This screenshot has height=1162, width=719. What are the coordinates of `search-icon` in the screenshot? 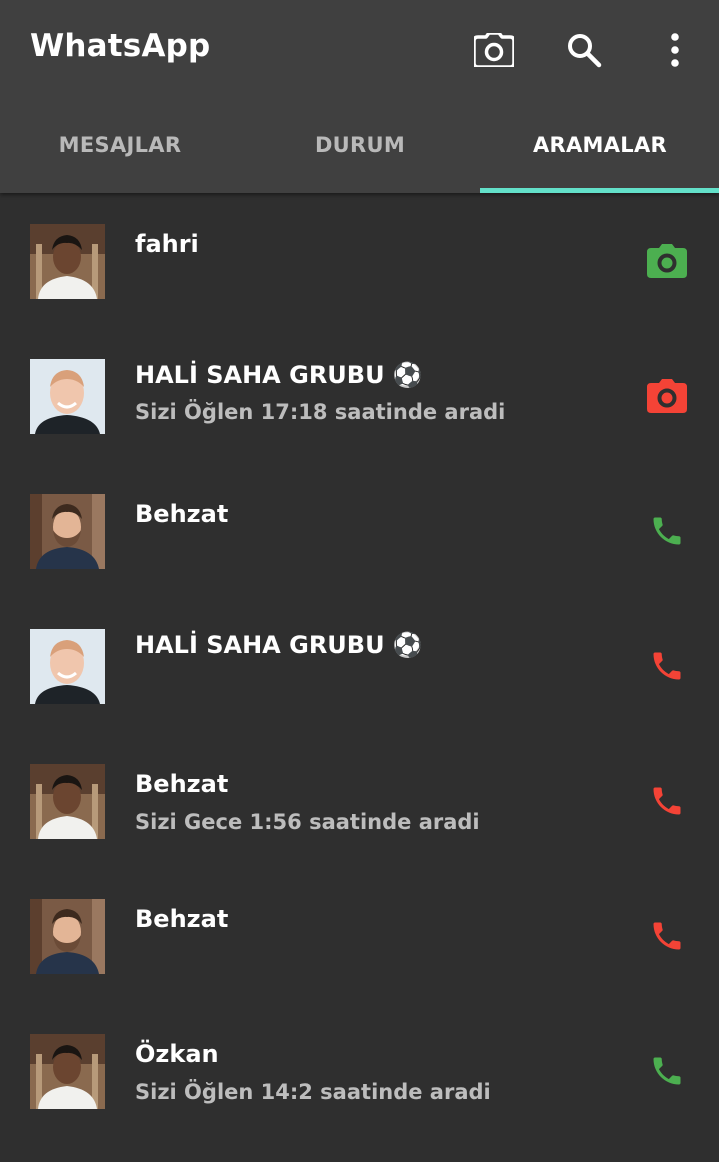 It's located at (584, 50).